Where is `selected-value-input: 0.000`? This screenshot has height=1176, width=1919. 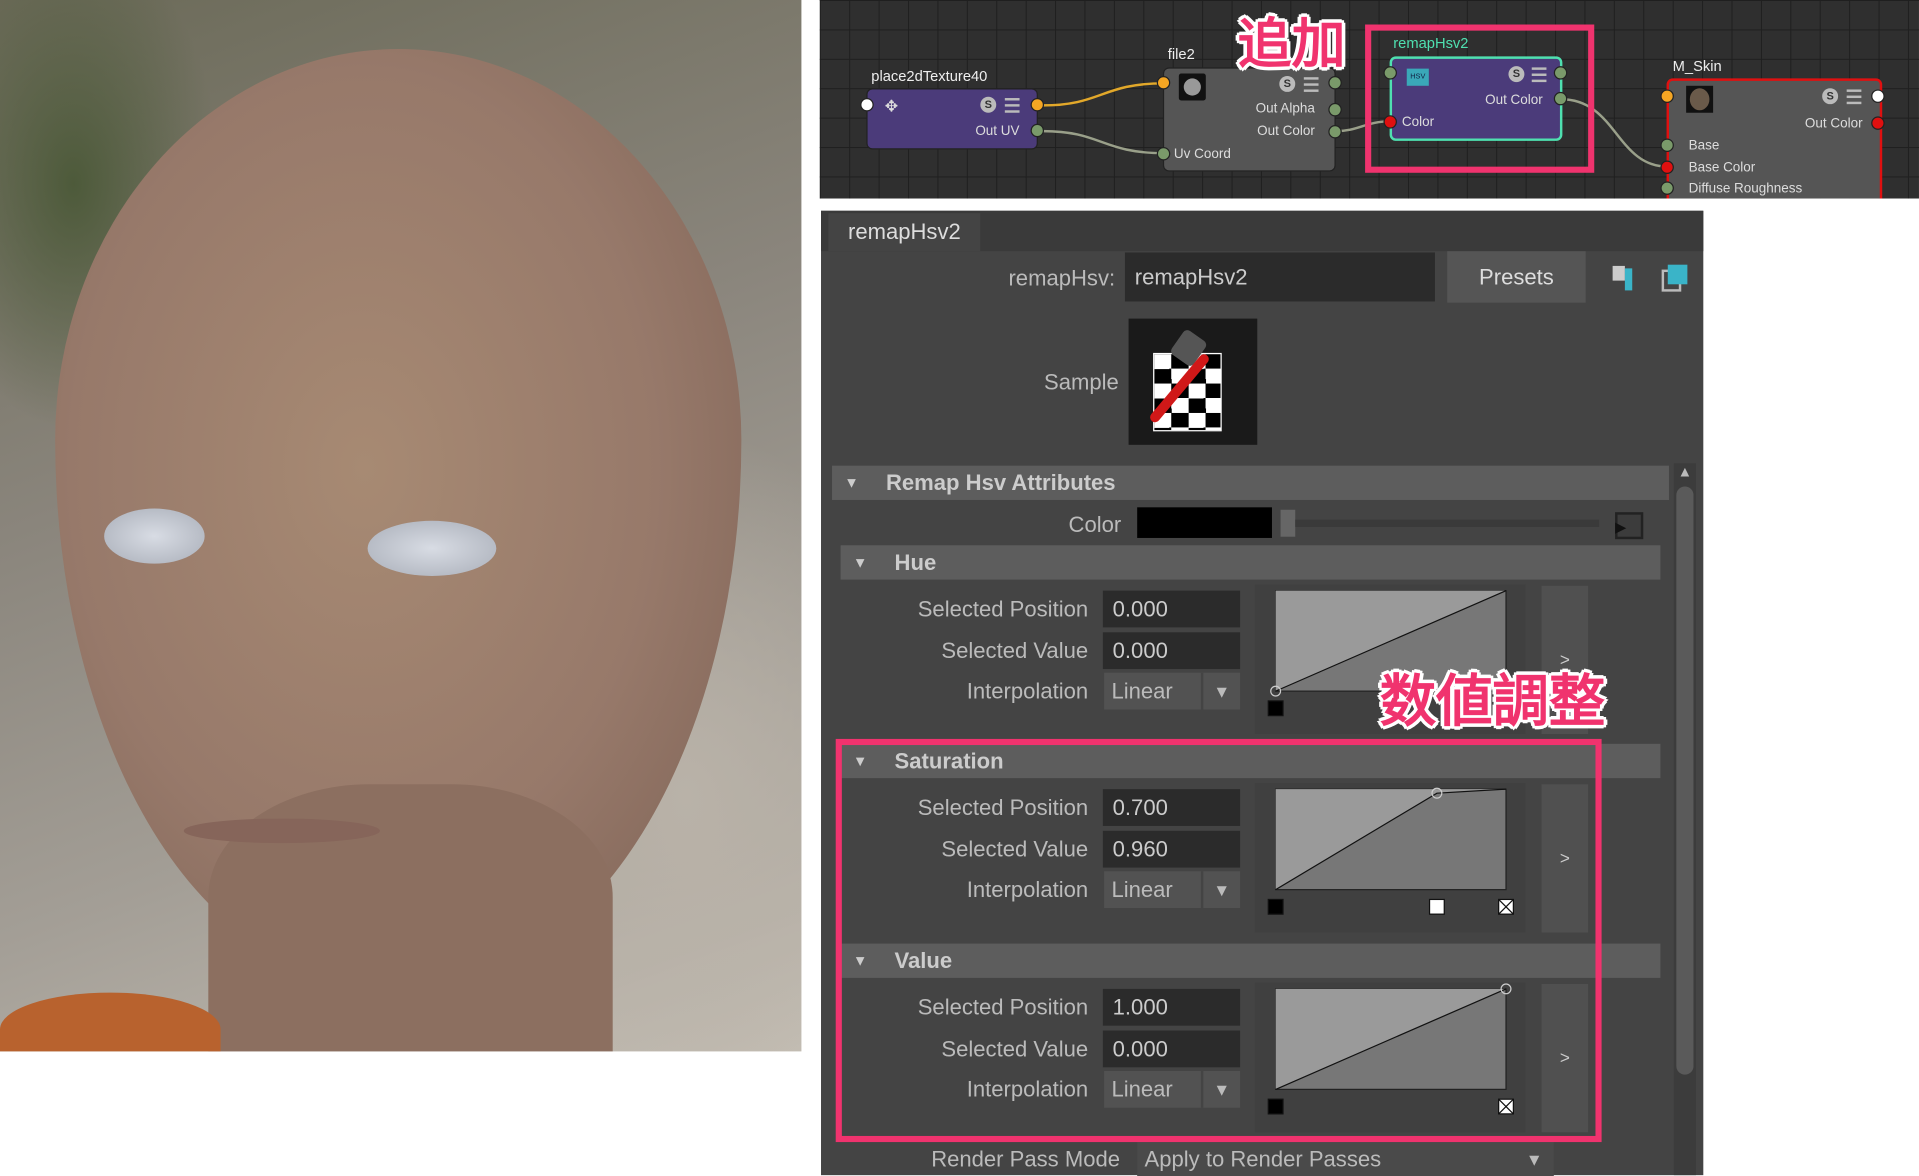 selected-value-input: 0.000 is located at coordinates (1171, 651).